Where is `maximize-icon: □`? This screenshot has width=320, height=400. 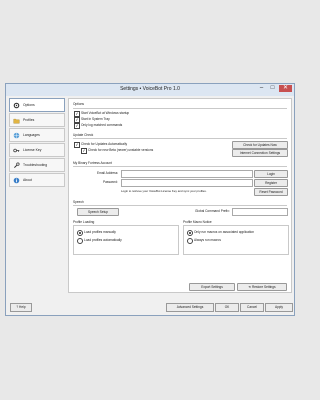
maximize-icon: □ is located at coordinates (272, 88).